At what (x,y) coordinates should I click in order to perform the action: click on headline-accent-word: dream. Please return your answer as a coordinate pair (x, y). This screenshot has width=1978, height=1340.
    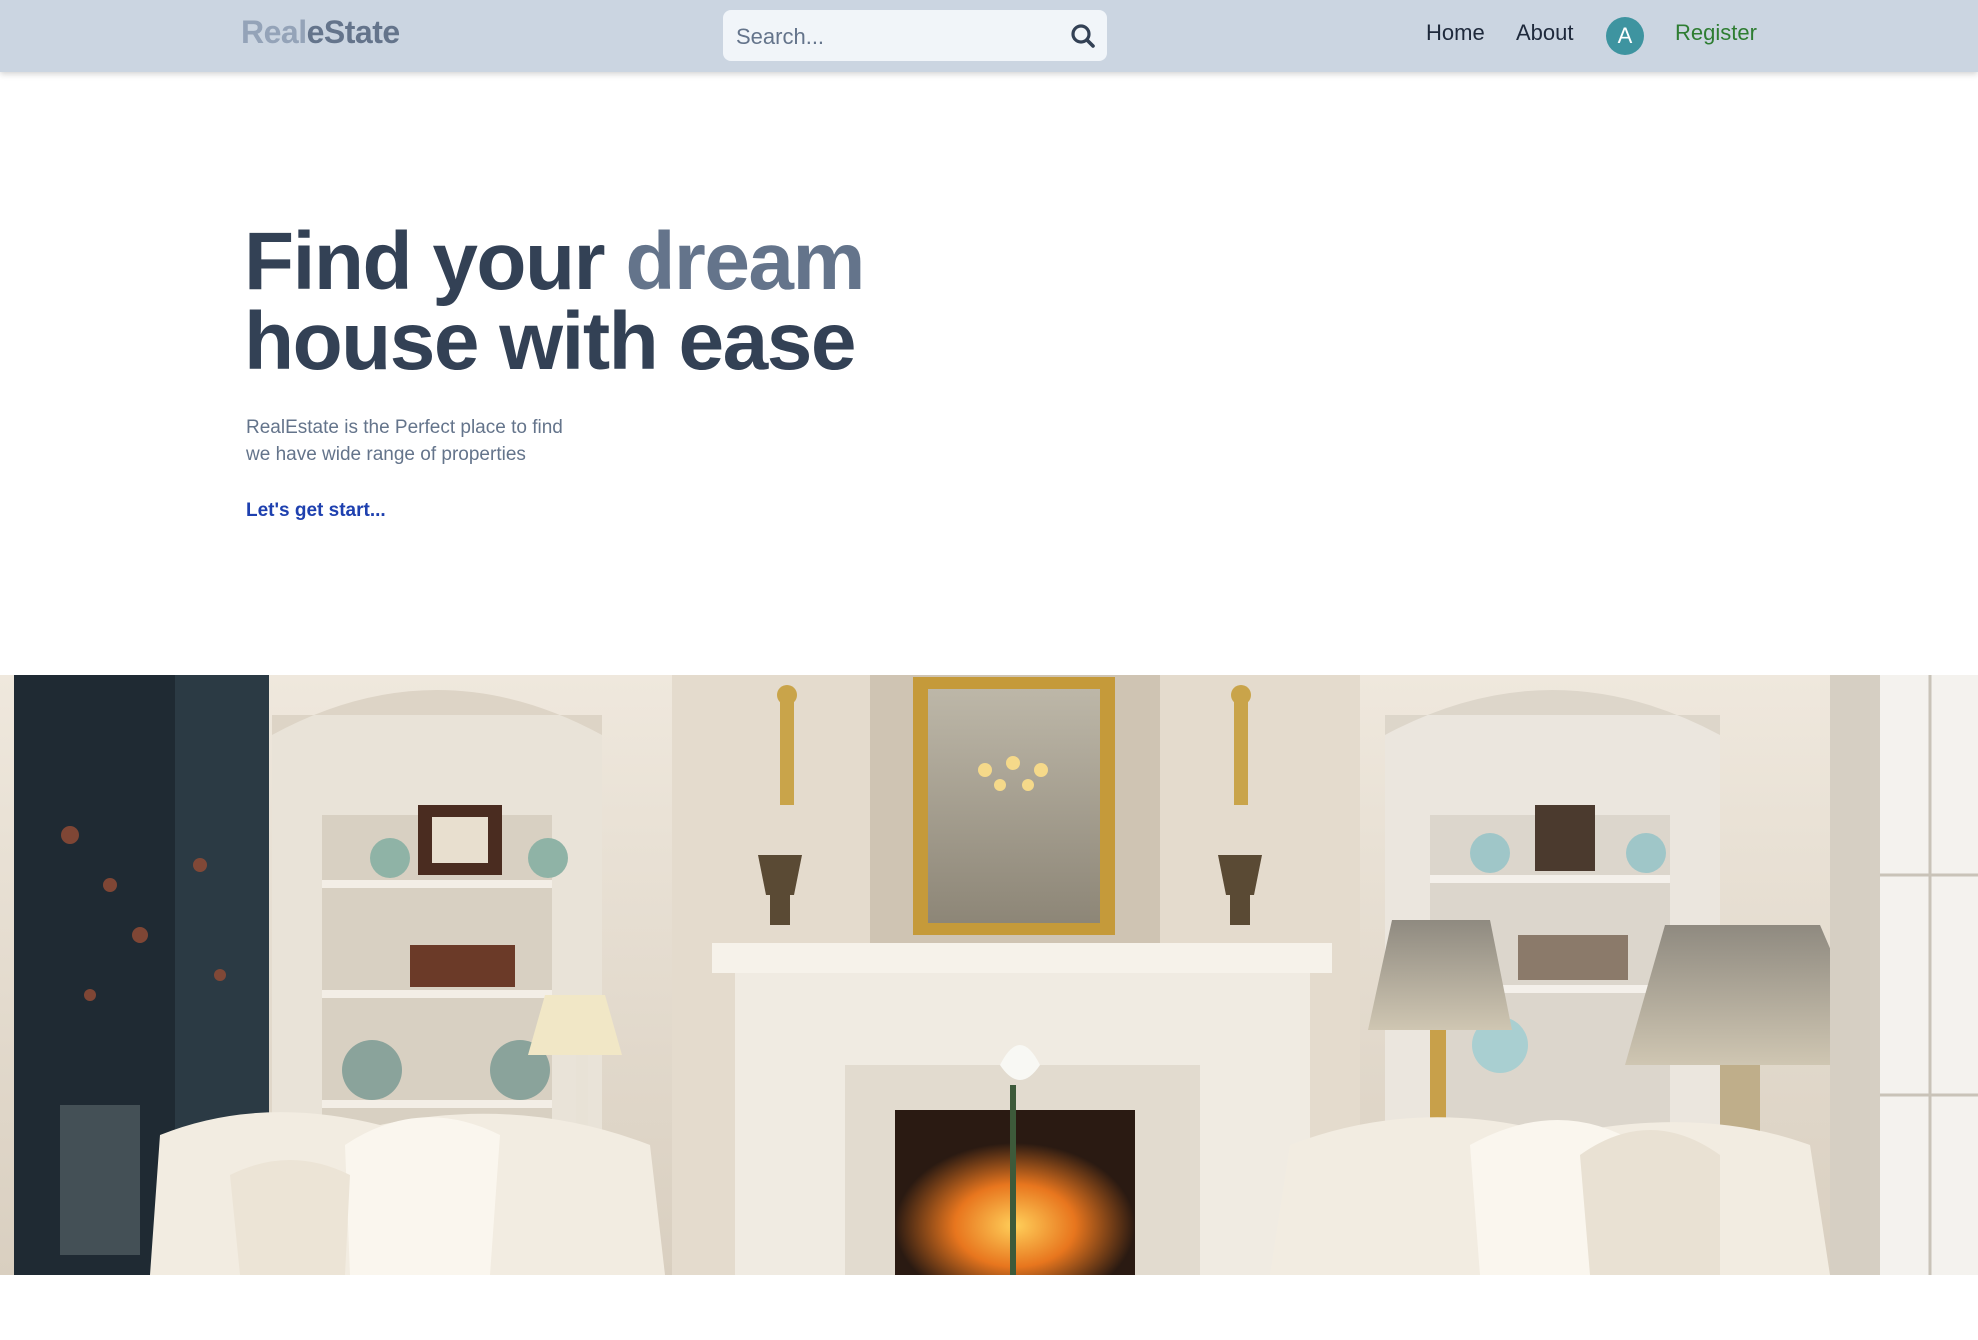
    Looking at the image, I should click on (745, 261).